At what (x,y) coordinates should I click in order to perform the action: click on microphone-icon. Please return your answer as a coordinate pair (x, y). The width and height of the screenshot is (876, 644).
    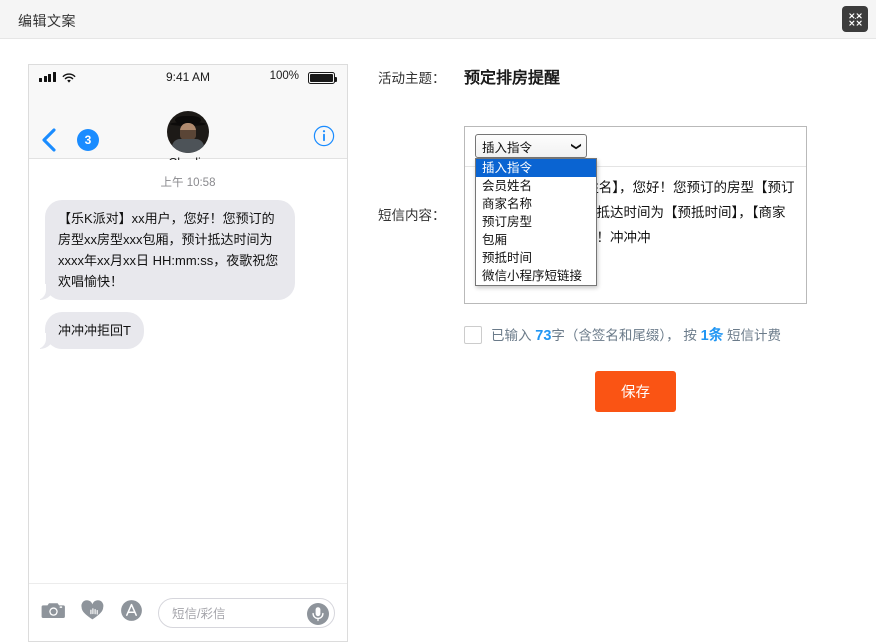
    Looking at the image, I should click on (318, 616).